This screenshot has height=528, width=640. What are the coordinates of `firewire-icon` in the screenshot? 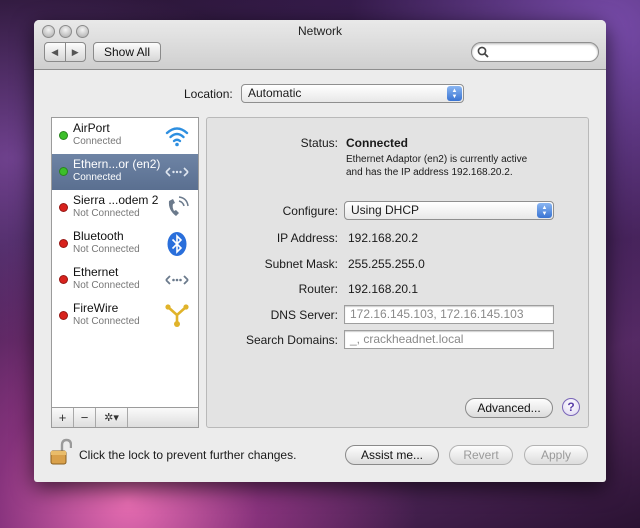 It's located at (177, 315).